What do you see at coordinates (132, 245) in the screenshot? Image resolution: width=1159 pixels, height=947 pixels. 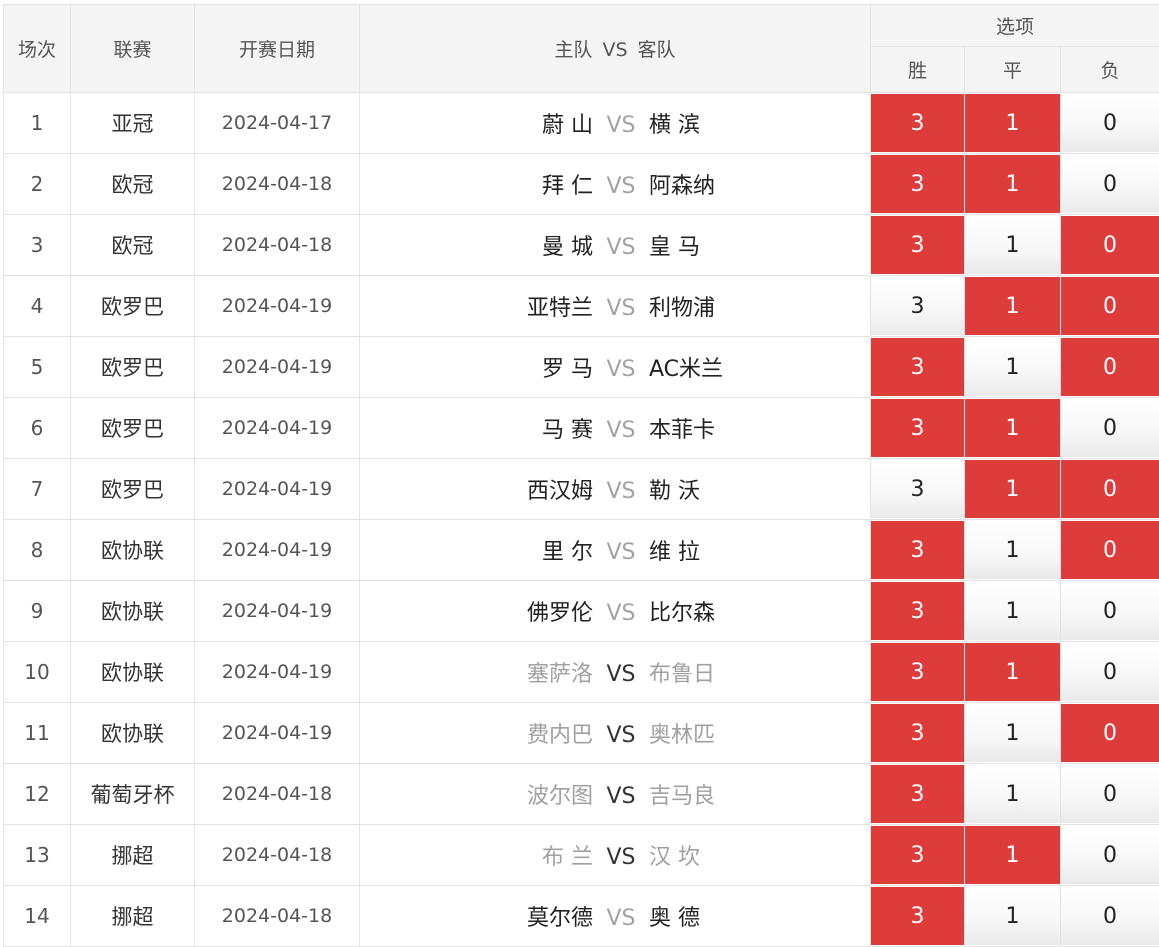 I see `league-name: 欧冠` at bounding box center [132, 245].